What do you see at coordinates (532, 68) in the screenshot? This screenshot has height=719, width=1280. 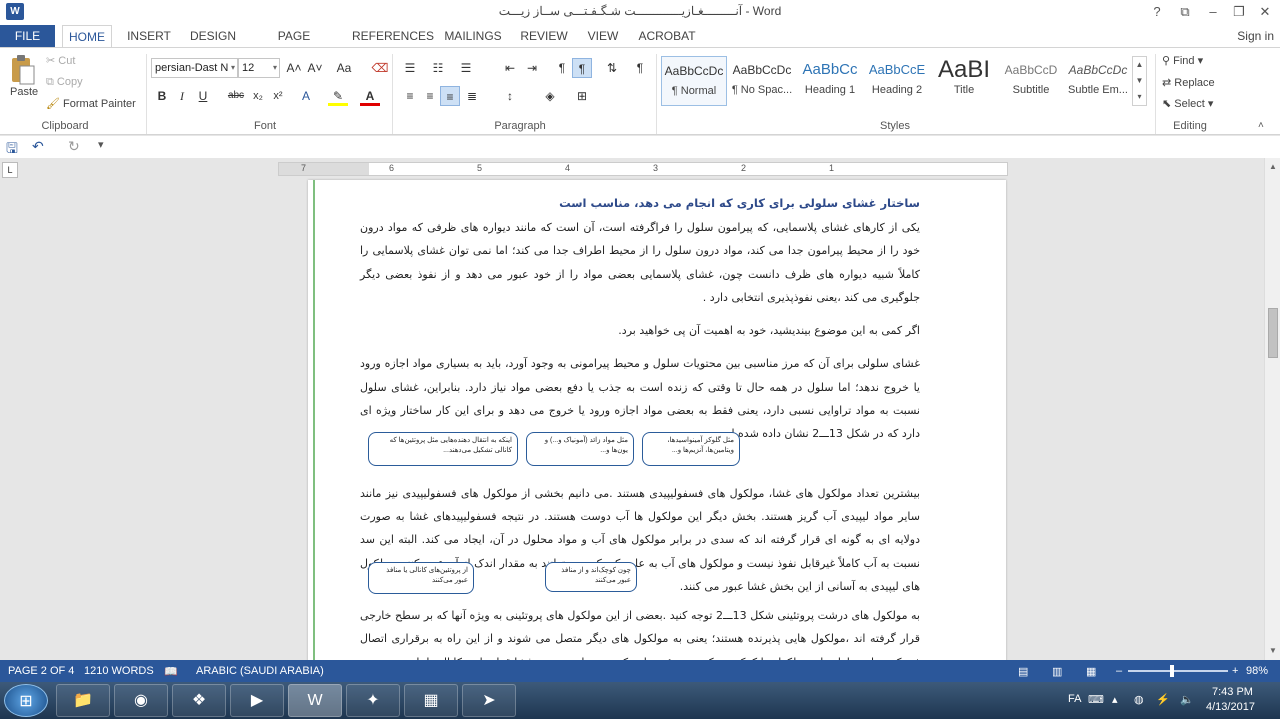 I see `increase-indent-icon: ⇥` at bounding box center [532, 68].